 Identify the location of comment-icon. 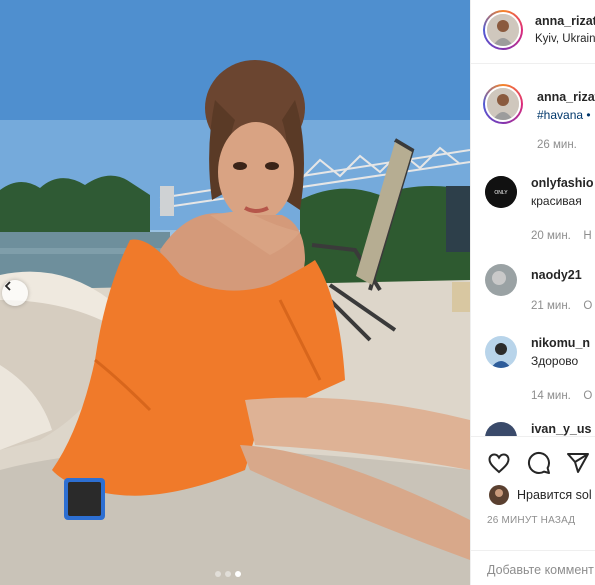
(539, 463).